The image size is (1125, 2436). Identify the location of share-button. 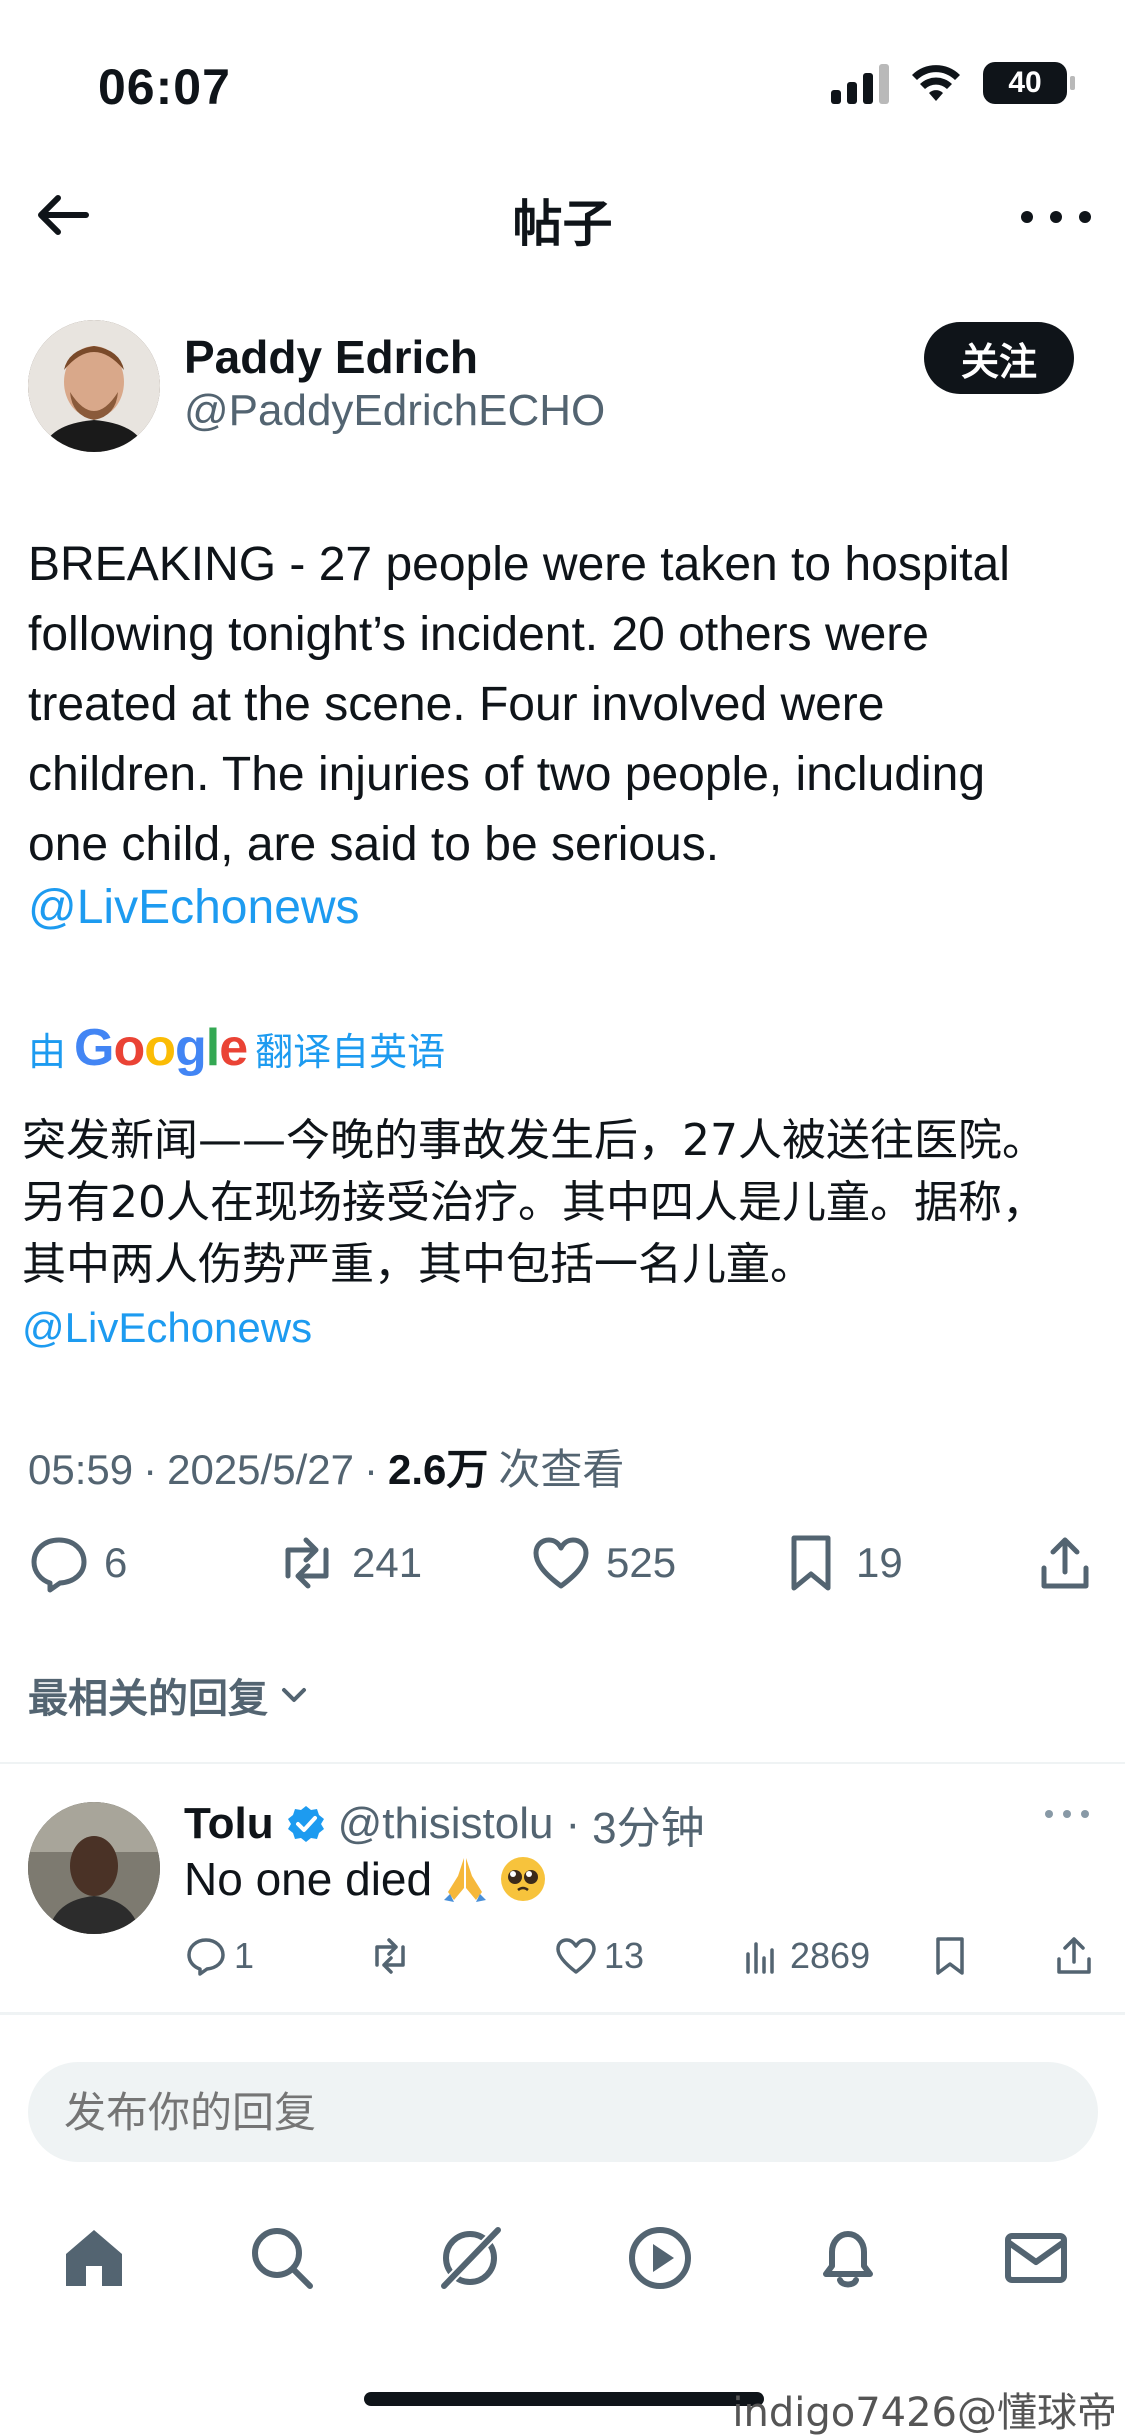
(1065, 1563).